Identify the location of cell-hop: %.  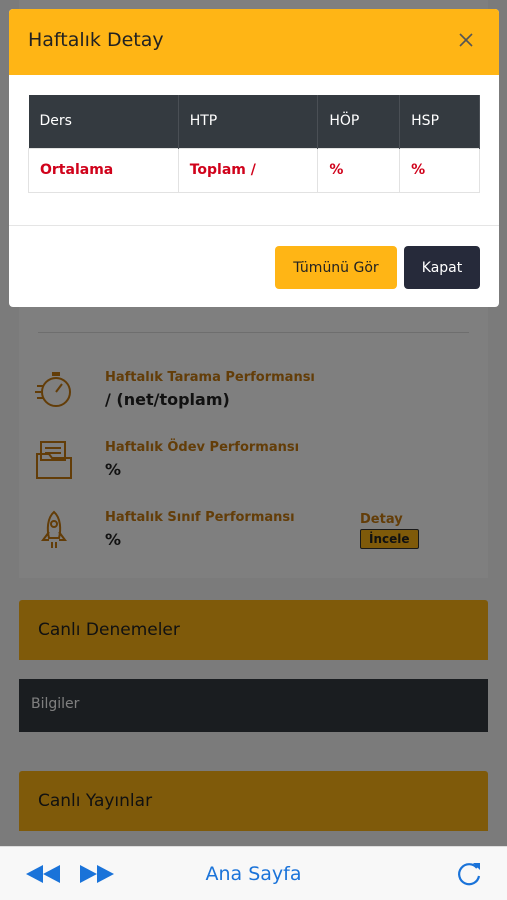
(359, 170).